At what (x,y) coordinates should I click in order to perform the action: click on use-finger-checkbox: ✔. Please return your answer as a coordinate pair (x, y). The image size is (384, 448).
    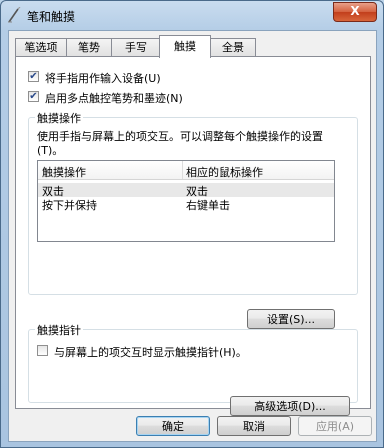
    Looking at the image, I should click on (33, 76).